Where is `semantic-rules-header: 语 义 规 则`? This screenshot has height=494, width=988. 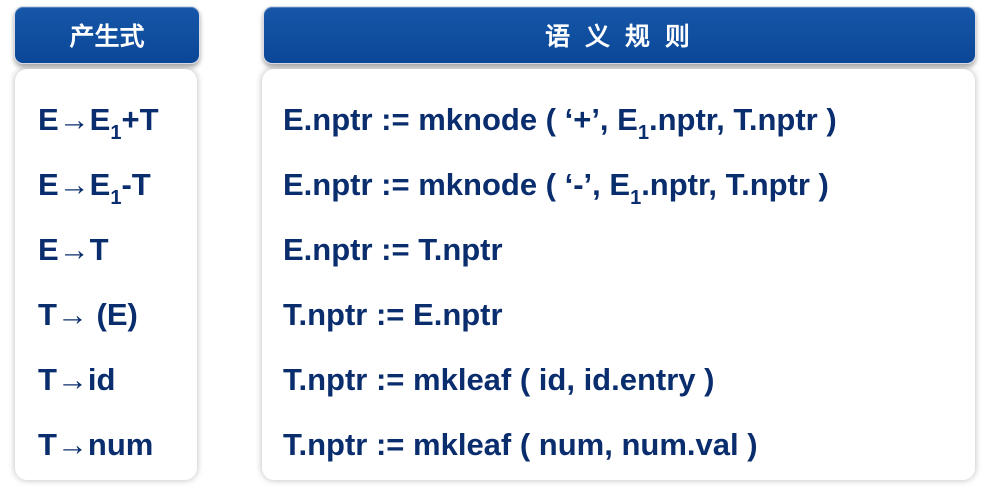
semantic-rules-header: 语 义 规 则 is located at coordinates (619, 35).